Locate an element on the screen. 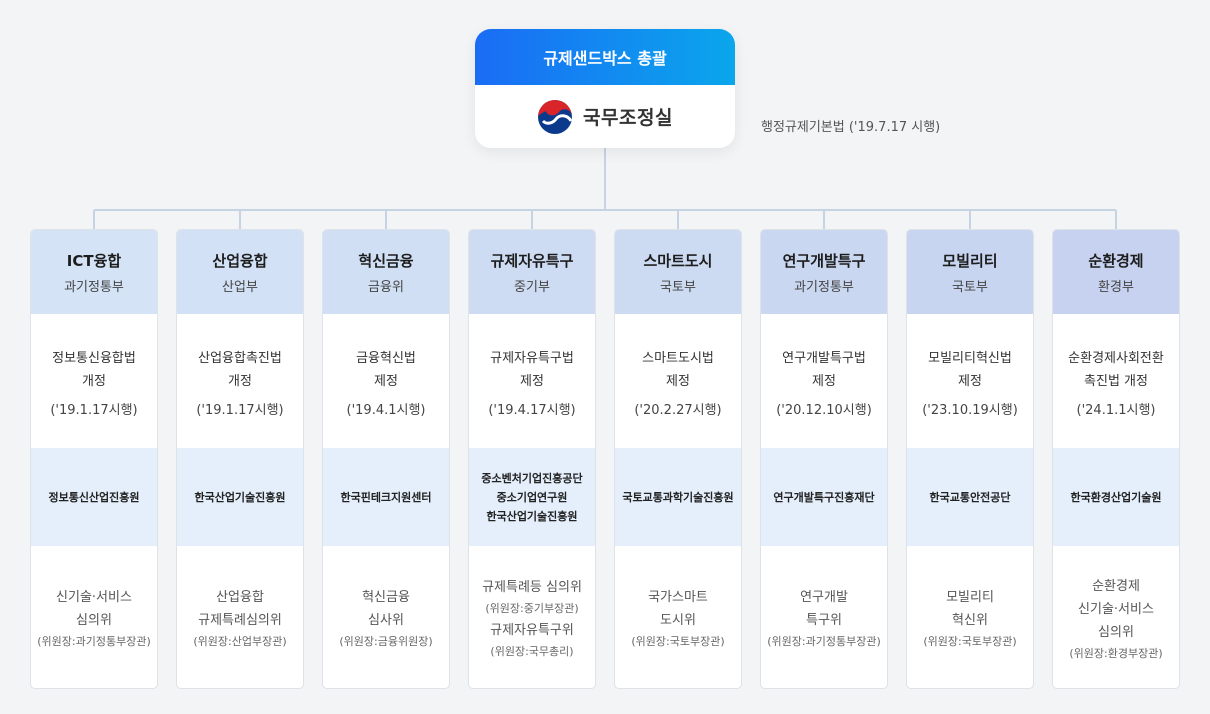  agency-name: 한국핀테크지원센터 is located at coordinates (386, 497).